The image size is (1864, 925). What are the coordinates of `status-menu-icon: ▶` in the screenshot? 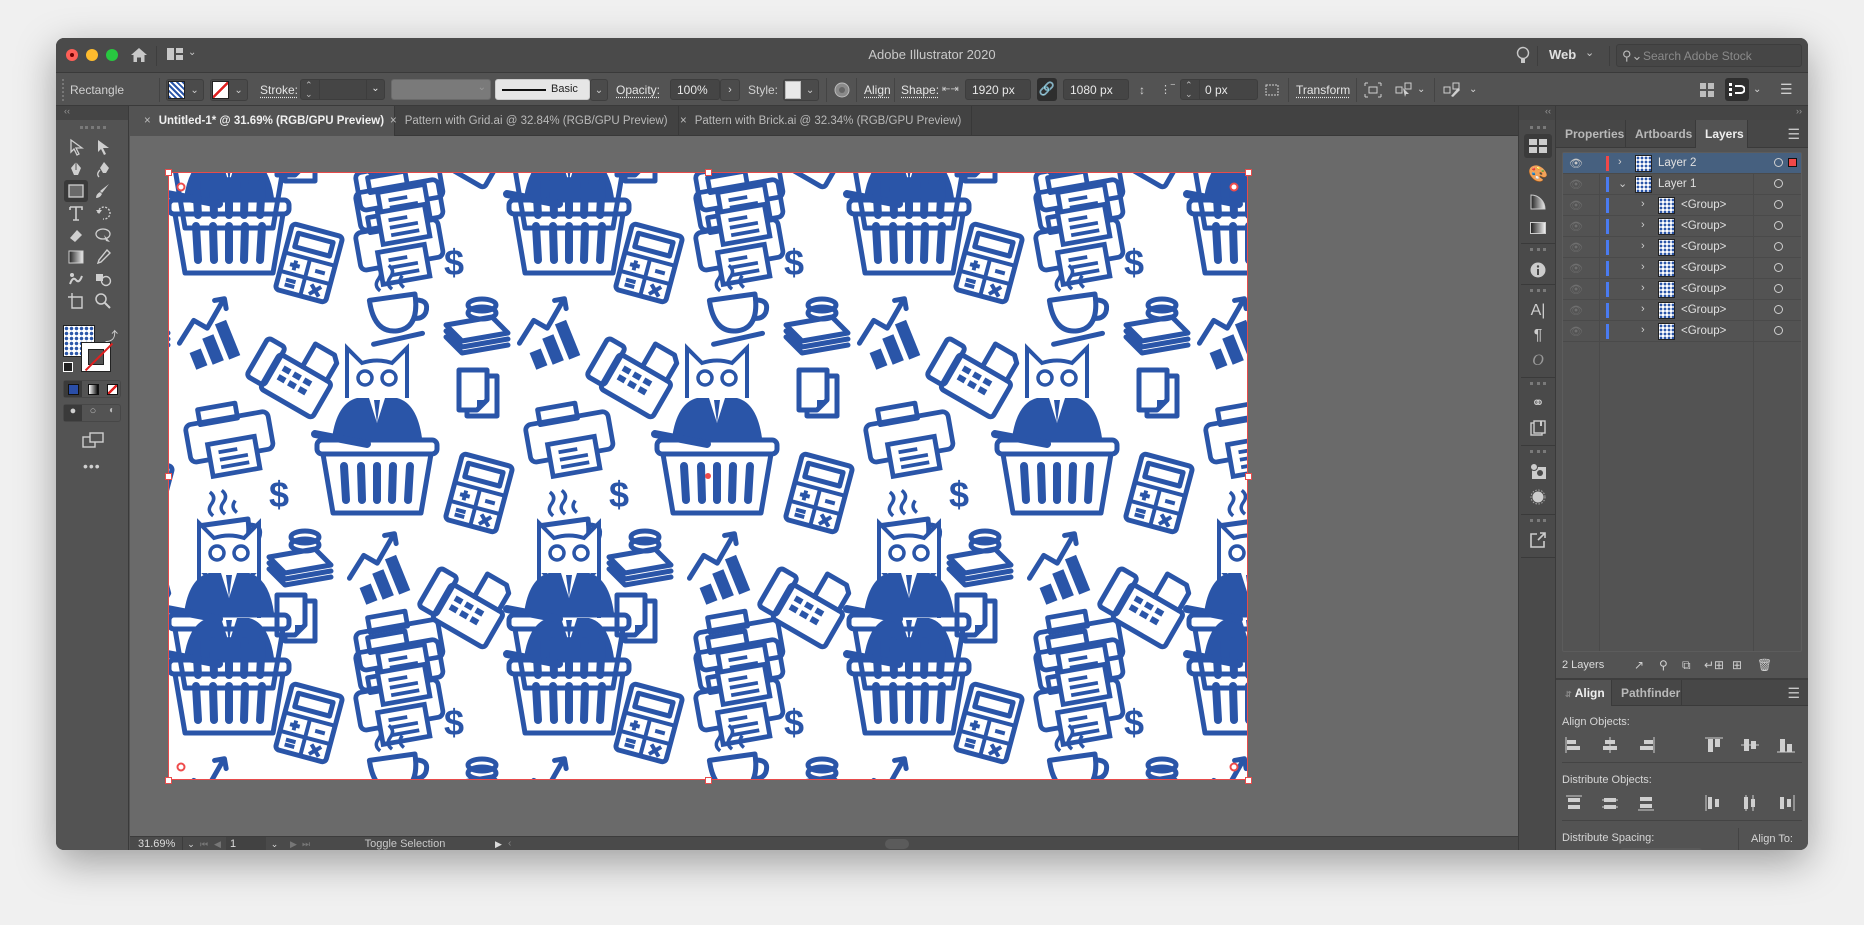 It's located at (498, 843).